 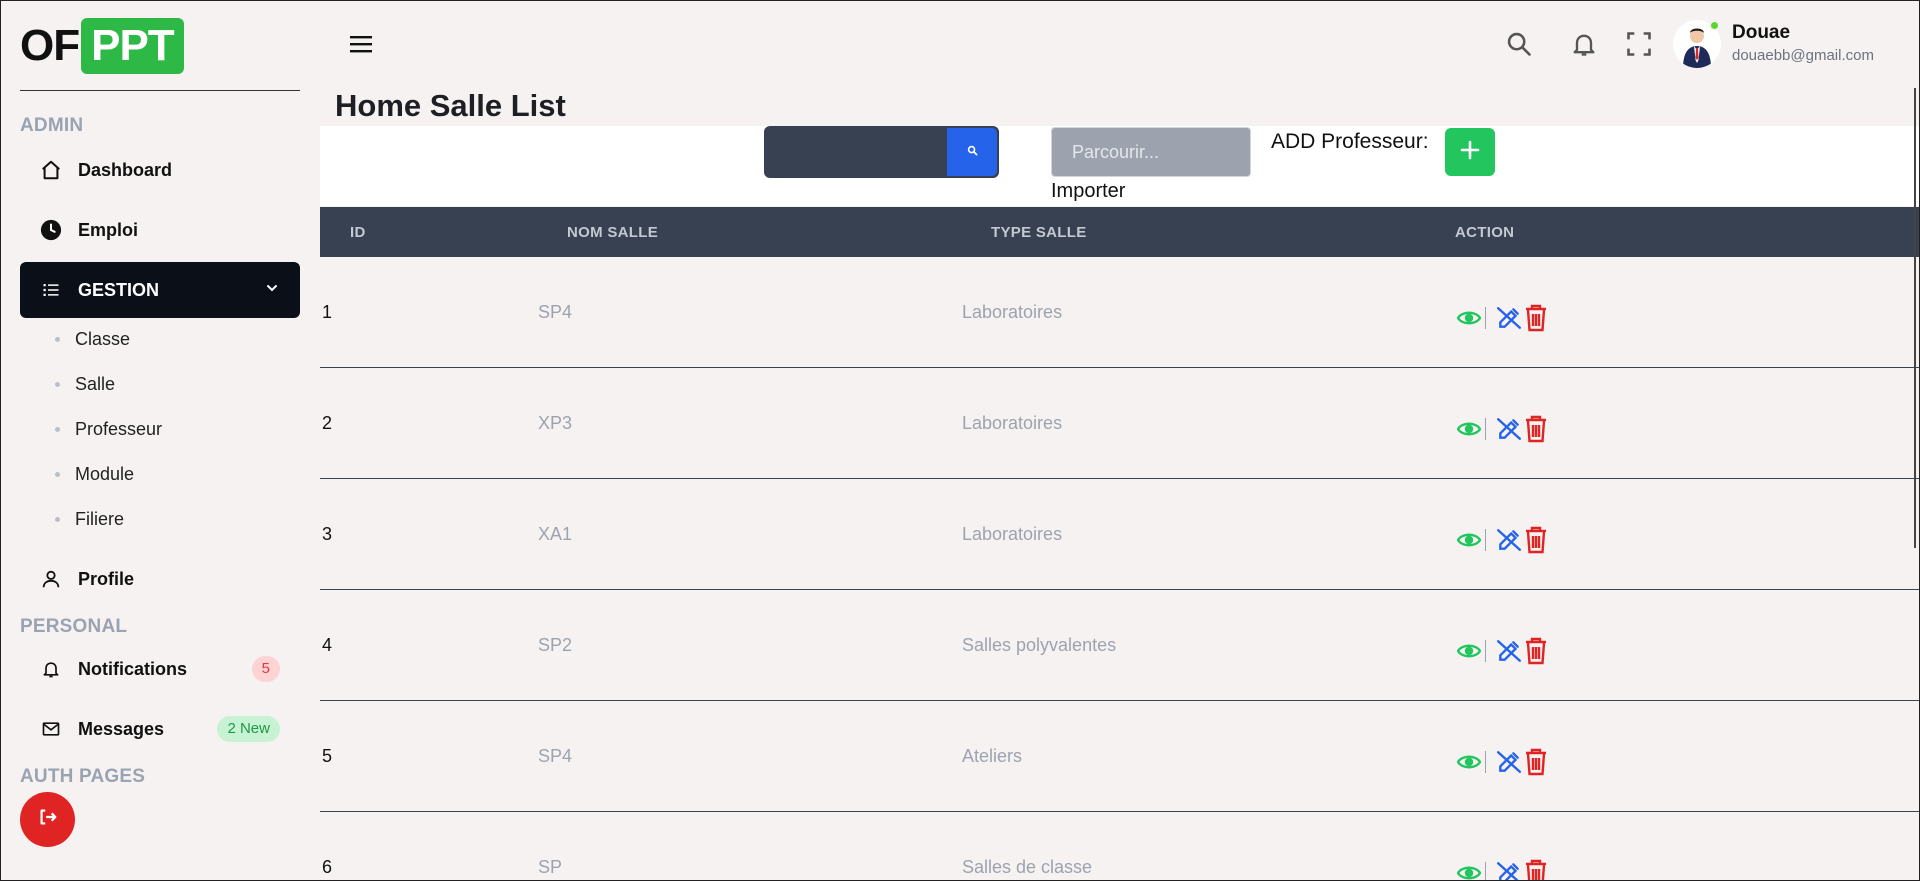 What do you see at coordinates (85, 384) in the screenshot?
I see `sidebar-subitem-salle: Salle` at bounding box center [85, 384].